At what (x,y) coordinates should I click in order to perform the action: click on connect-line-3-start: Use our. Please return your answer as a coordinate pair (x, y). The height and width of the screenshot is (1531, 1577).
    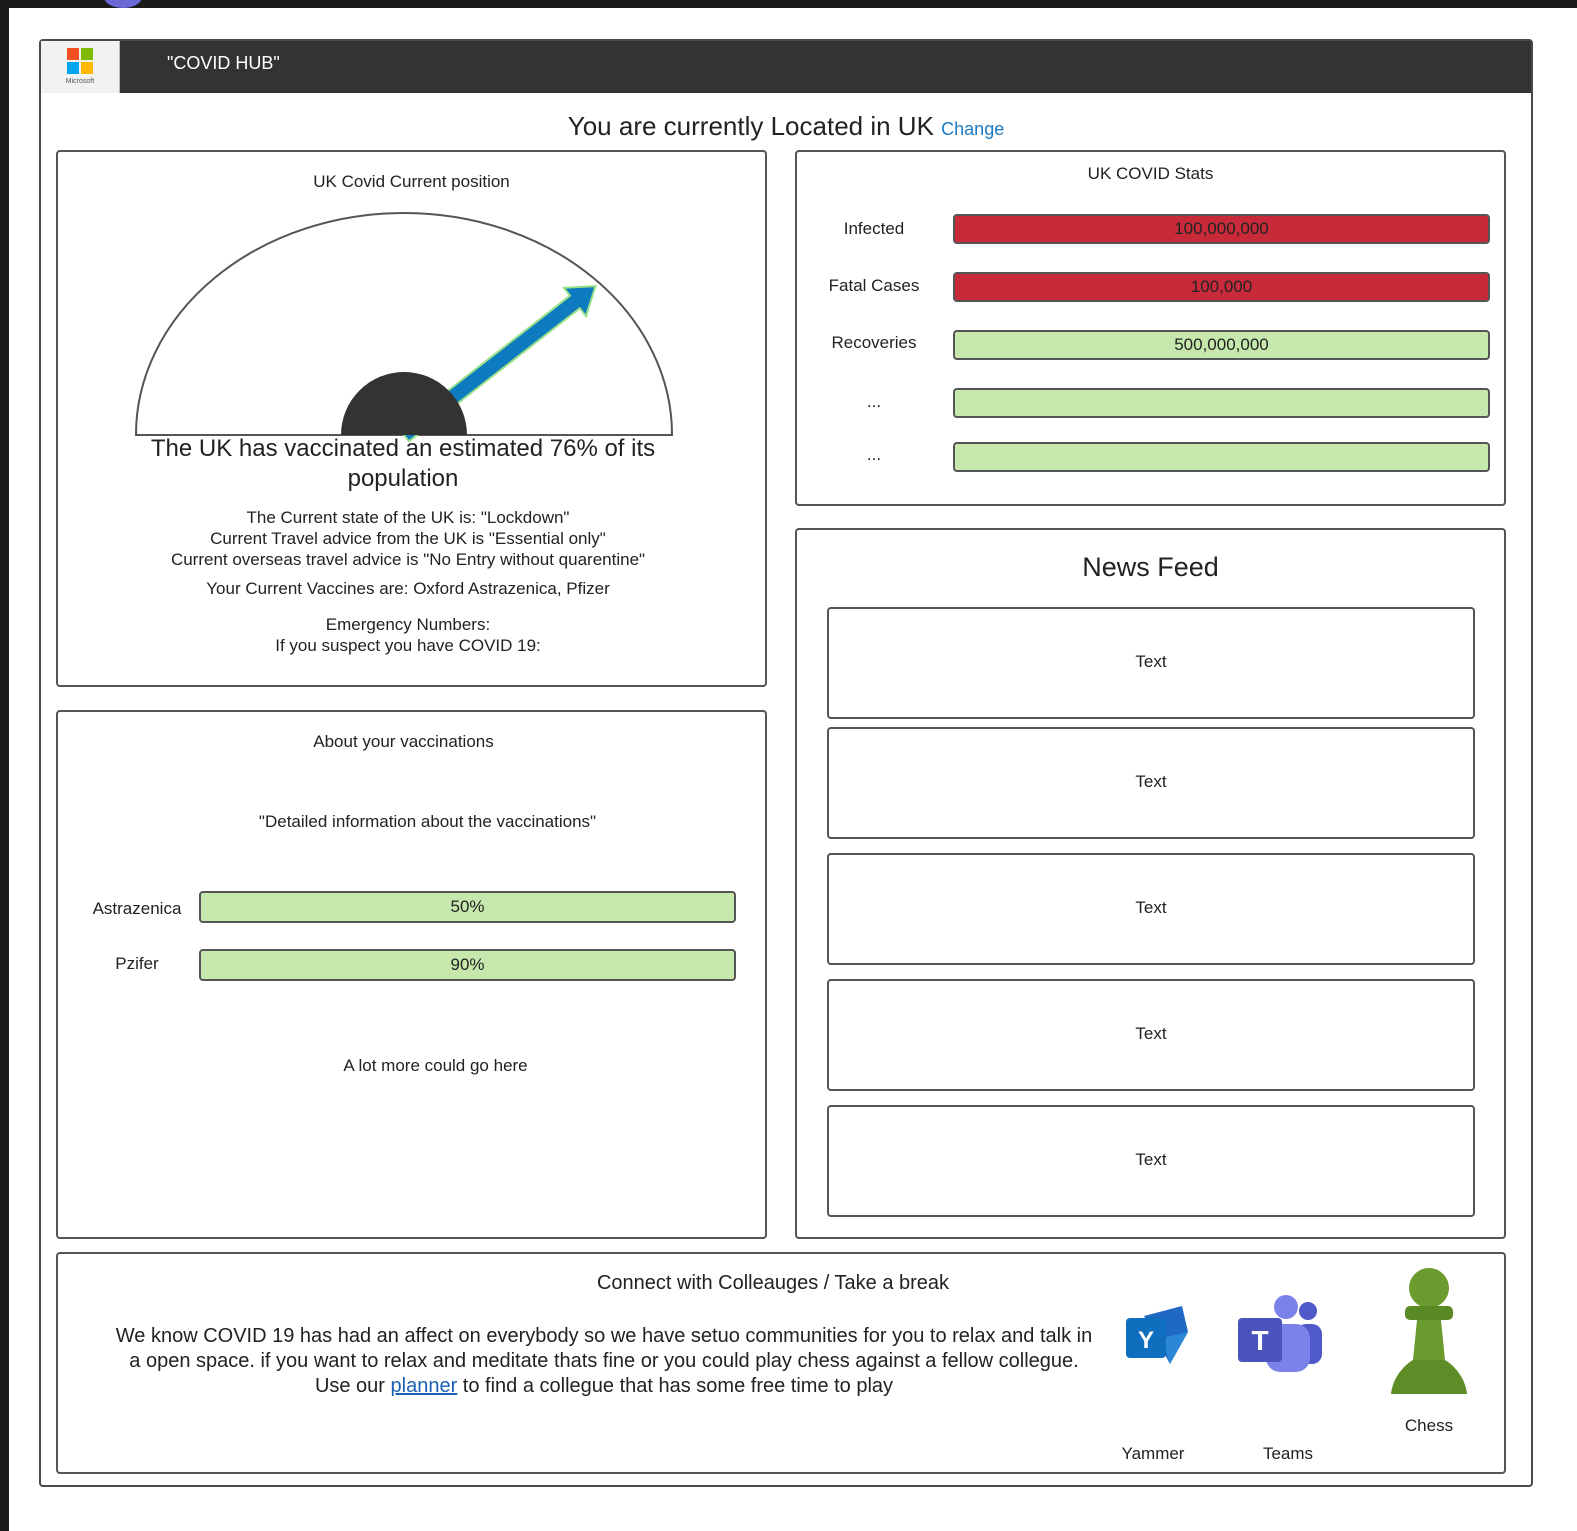
    Looking at the image, I should click on (352, 1386).